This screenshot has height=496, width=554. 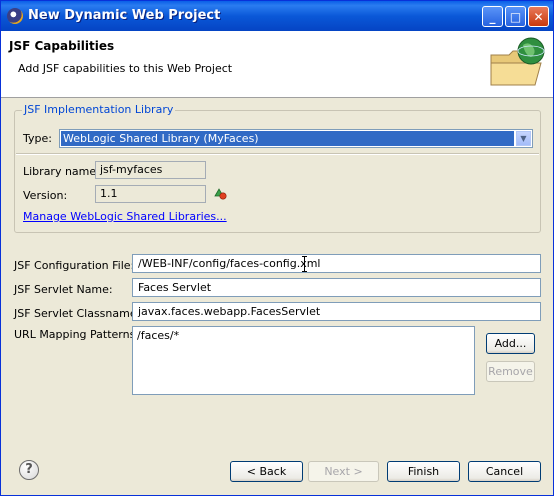 What do you see at coordinates (423, 471) in the screenshot?
I see `finish-button: Finish` at bounding box center [423, 471].